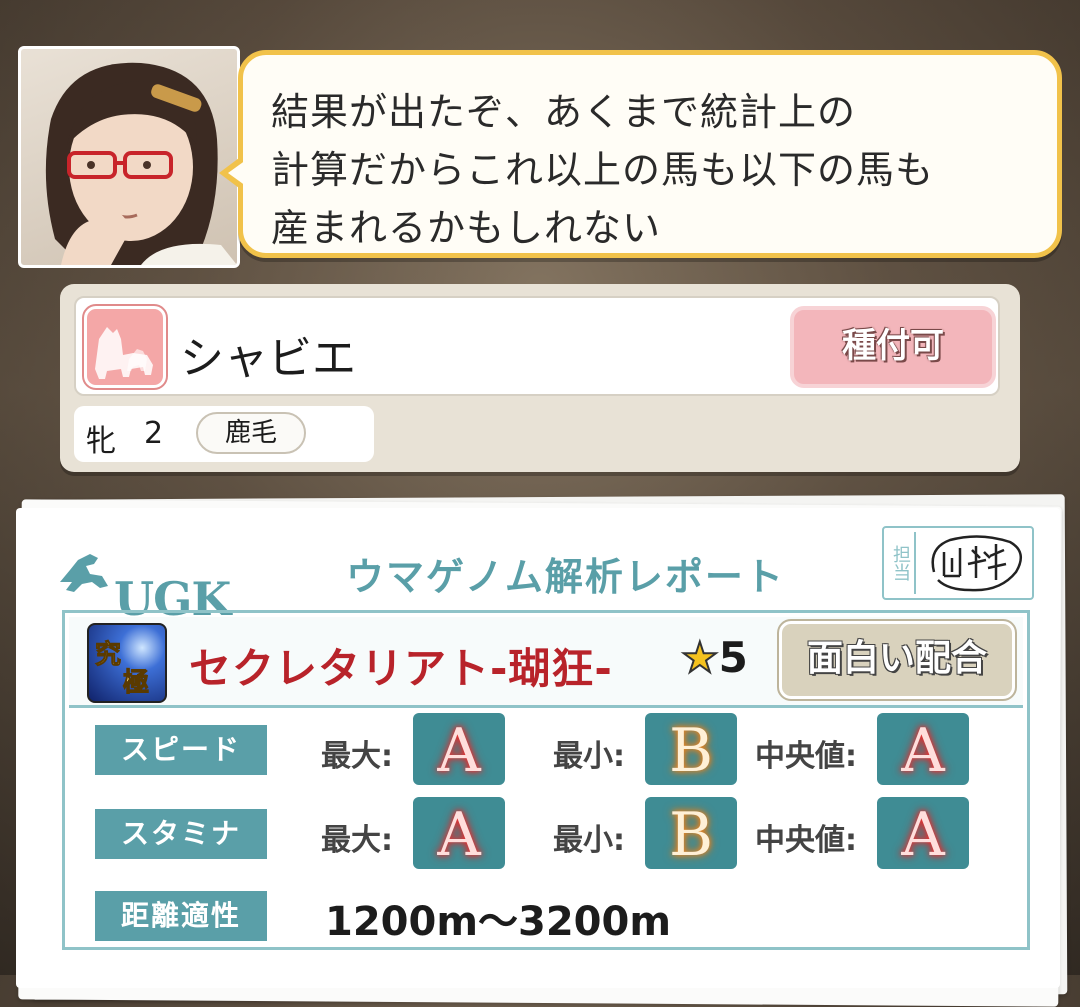  What do you see at coordinates (108, 654) in the screenshot?
I see `svg-text: 究` at bounding box center [108, 654].